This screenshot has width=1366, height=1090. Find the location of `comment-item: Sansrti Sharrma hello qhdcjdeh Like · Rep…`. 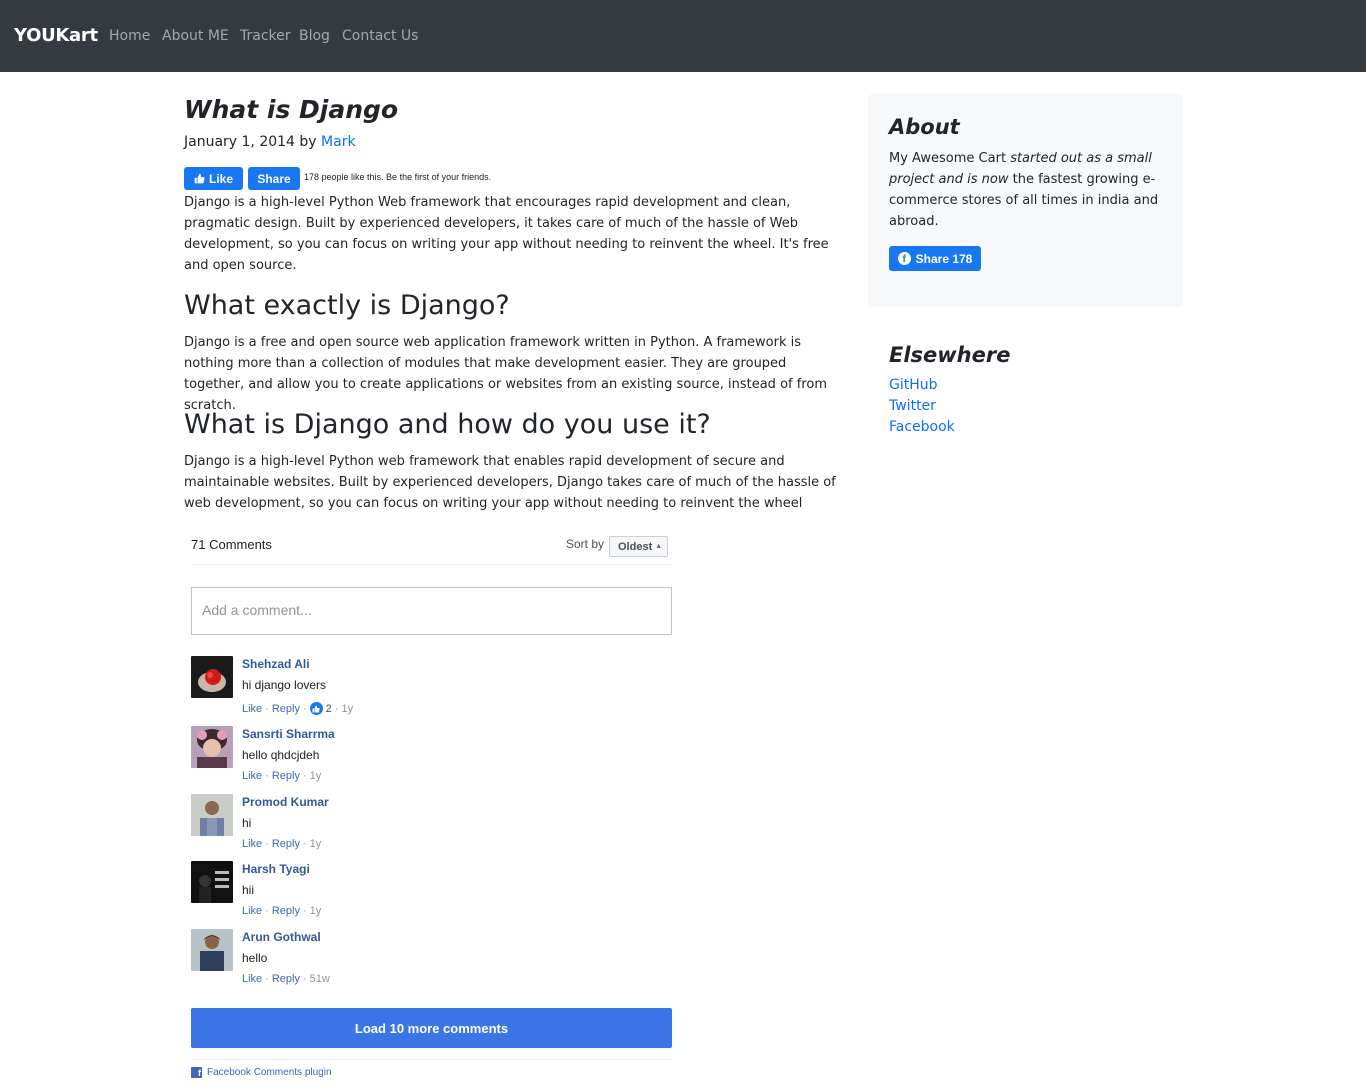

comment-item: Sansrti Sharrma hello qhdcjdeh Like · Rep… is located at coordinates (431, 757).